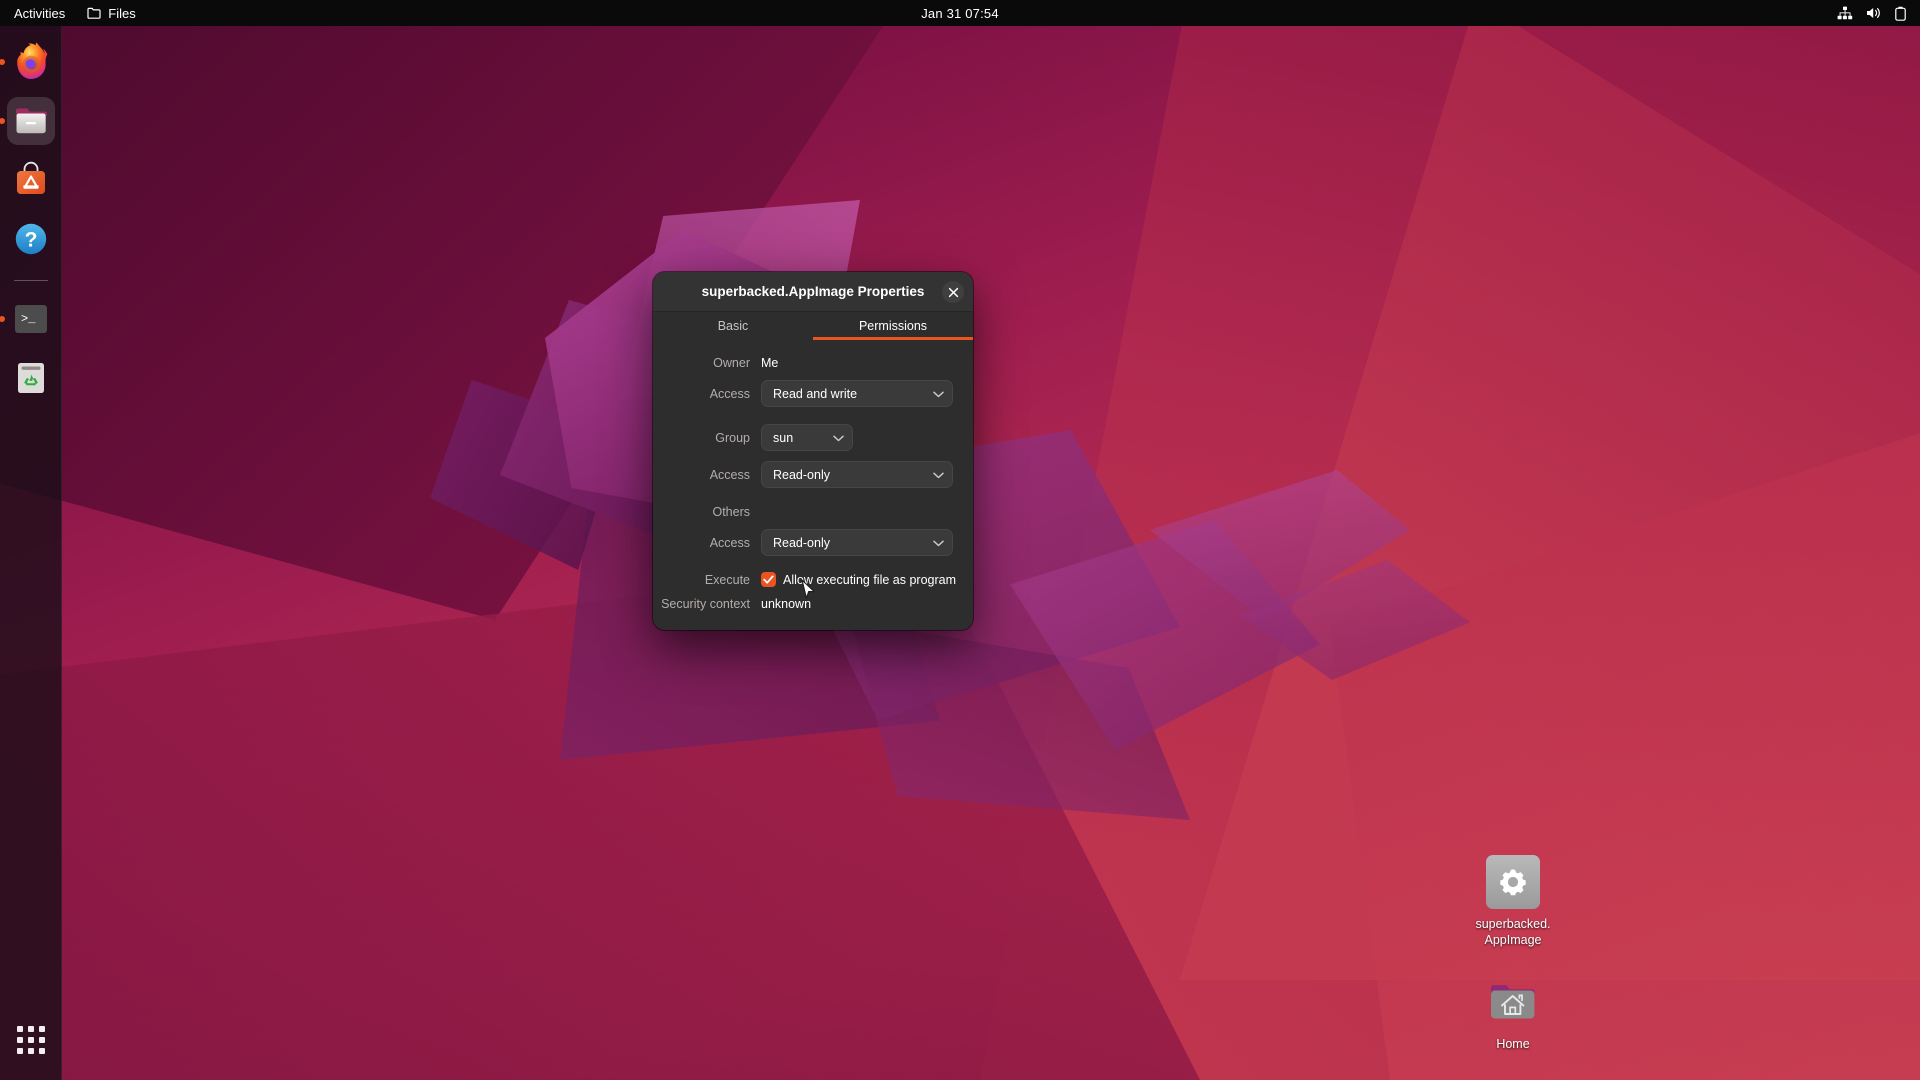  Describe the element at coordinates (1513, 1002) in the screenshot. I see `home-folder-icon` at that location.